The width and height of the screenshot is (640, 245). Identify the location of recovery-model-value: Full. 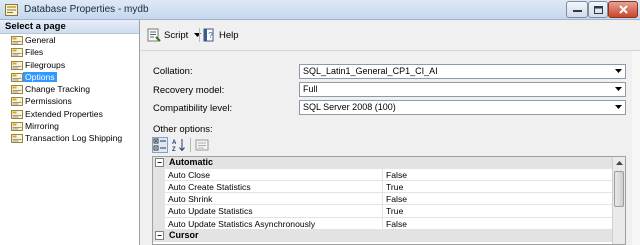
(310, 89).